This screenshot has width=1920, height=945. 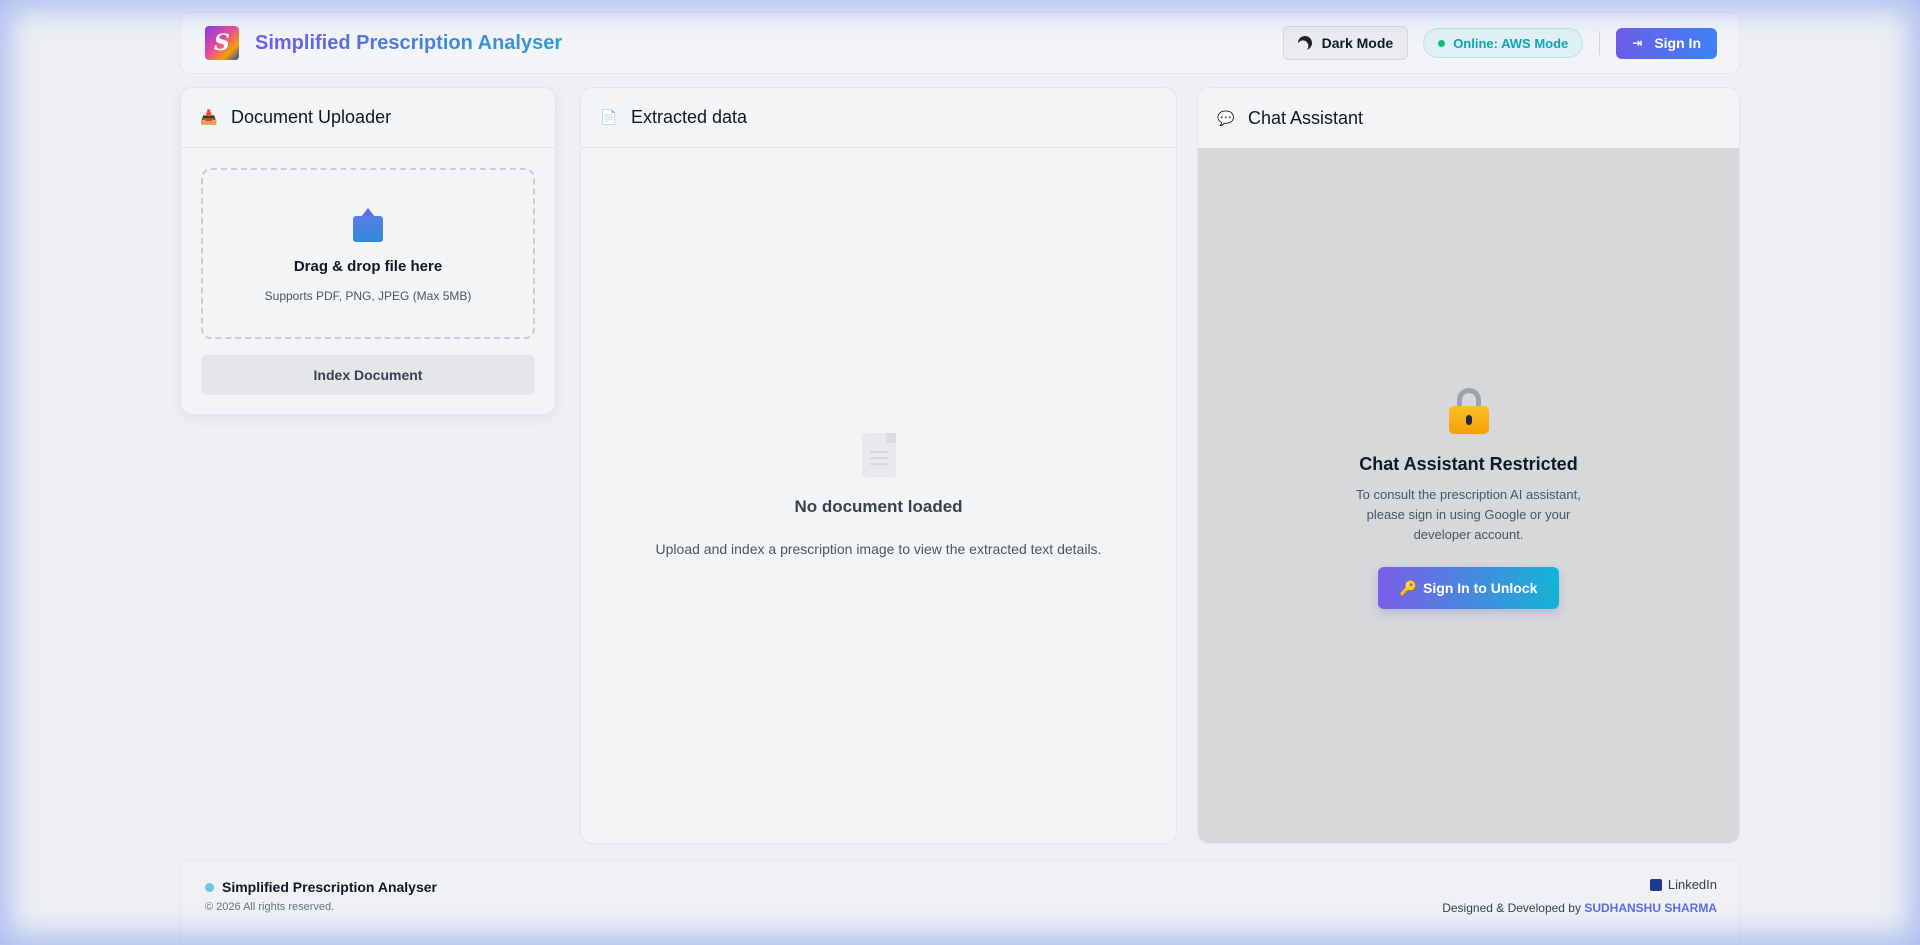 I want to click on linkedin-link: LinkedIn, so click(x=1579, y=884).